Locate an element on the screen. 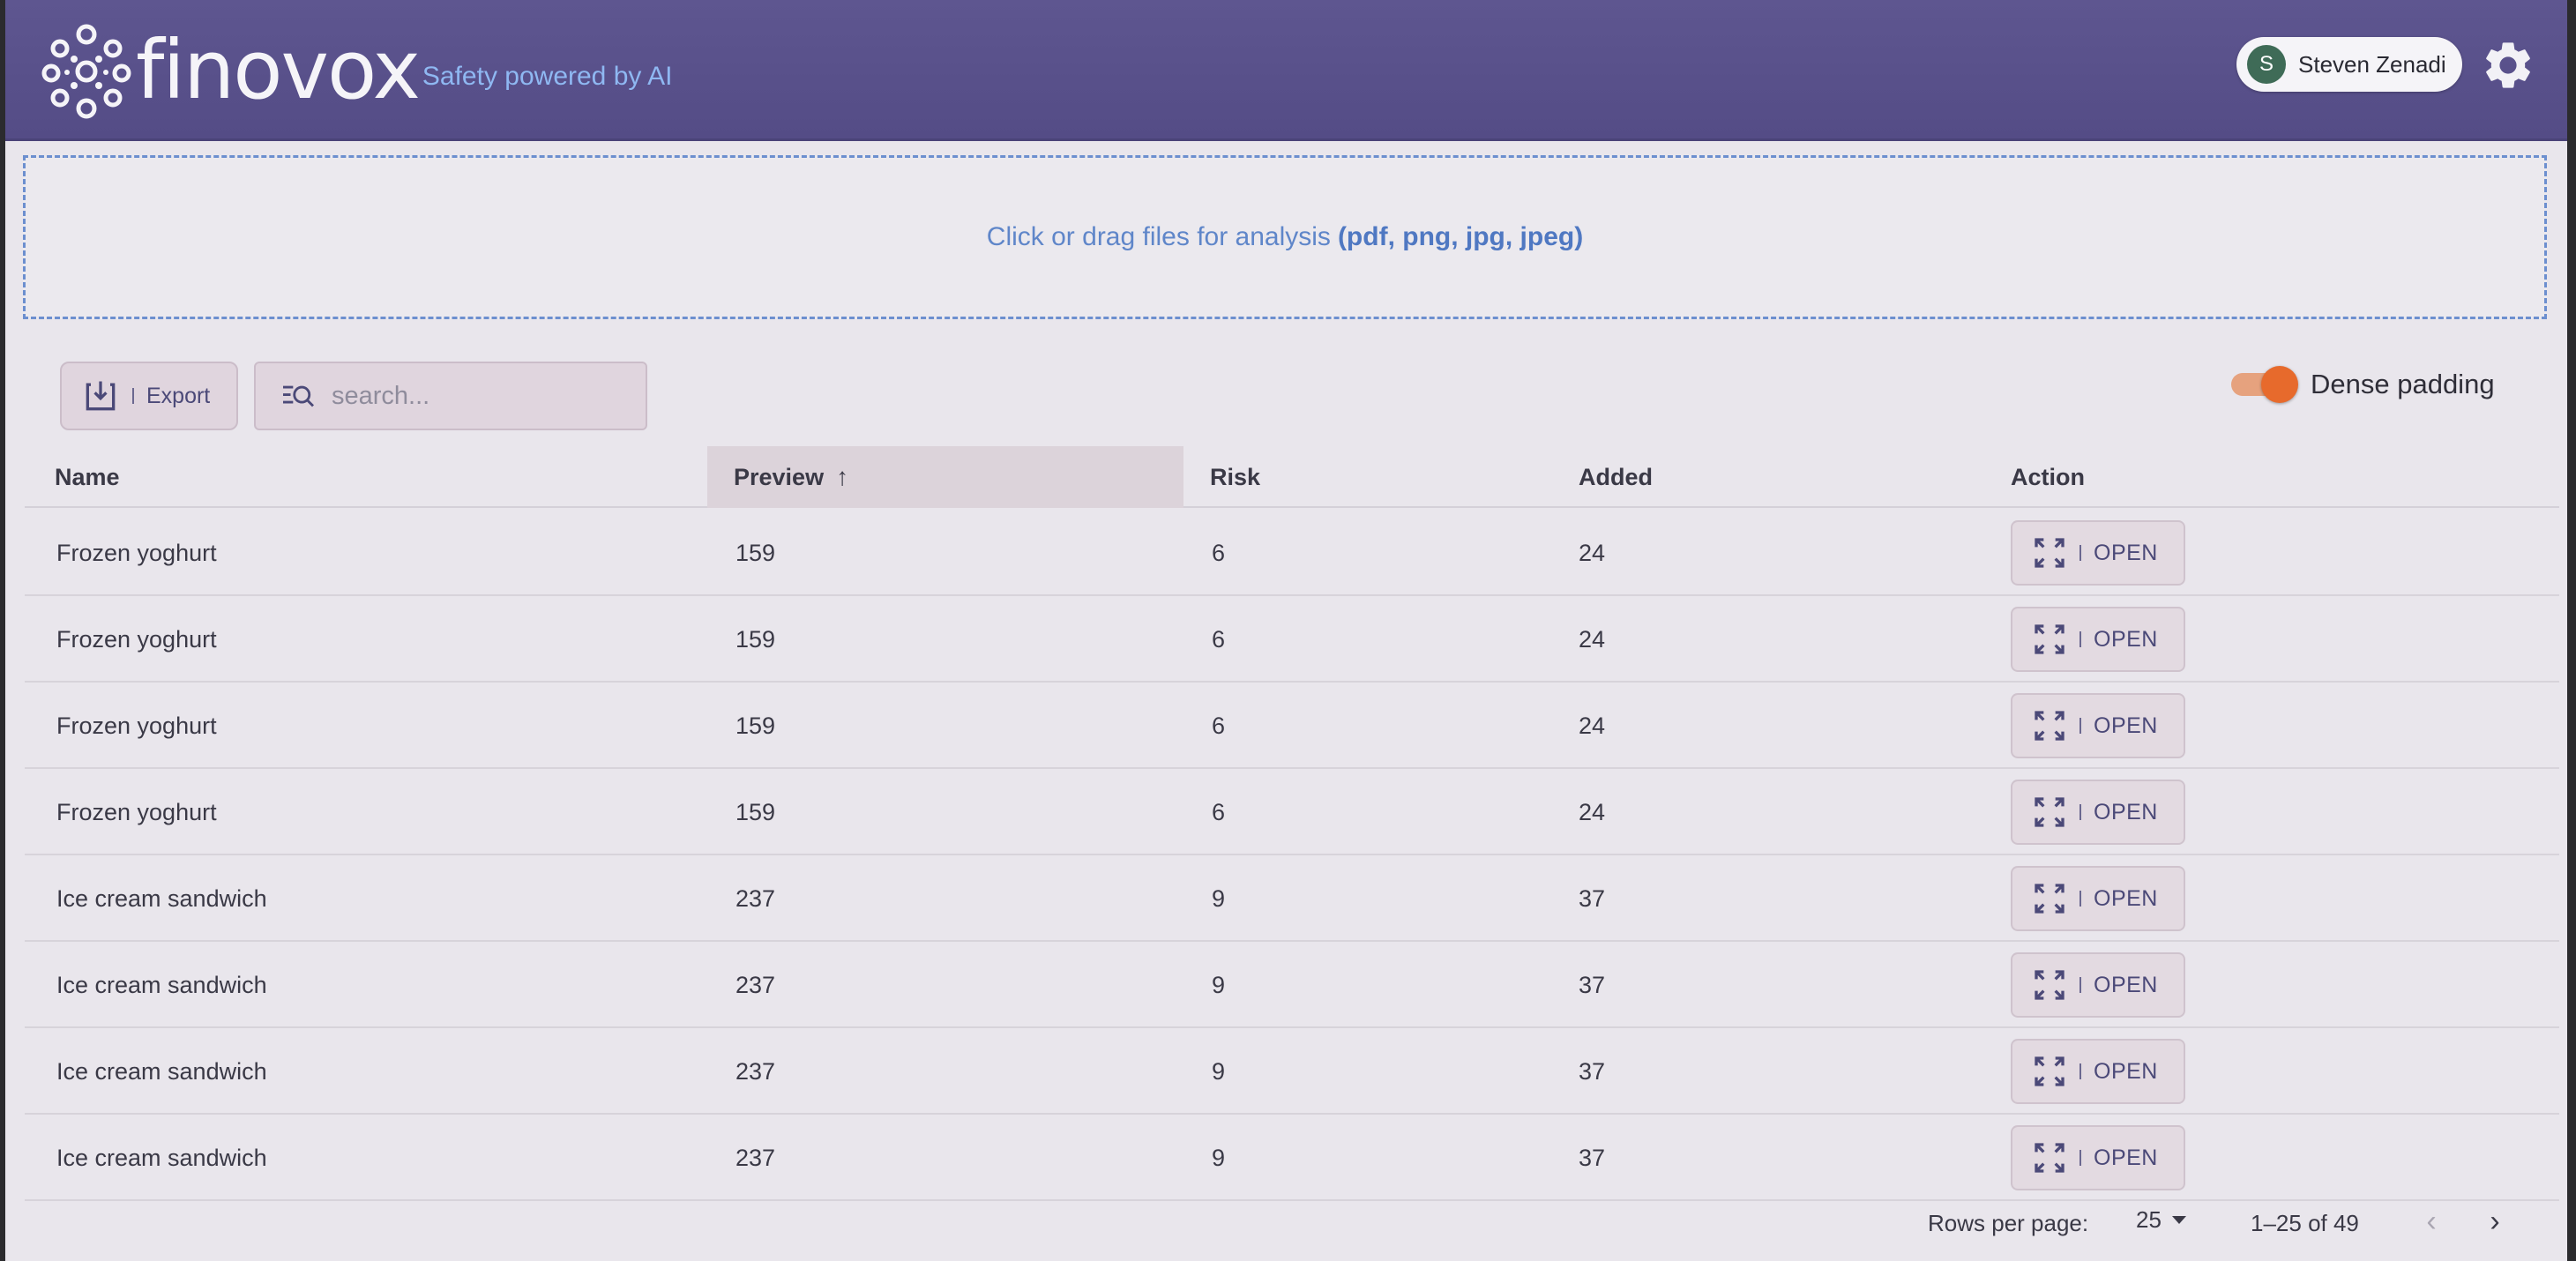 This screenshot has height=1261, width=2576. download-icon is located at coordinates (101, 396).